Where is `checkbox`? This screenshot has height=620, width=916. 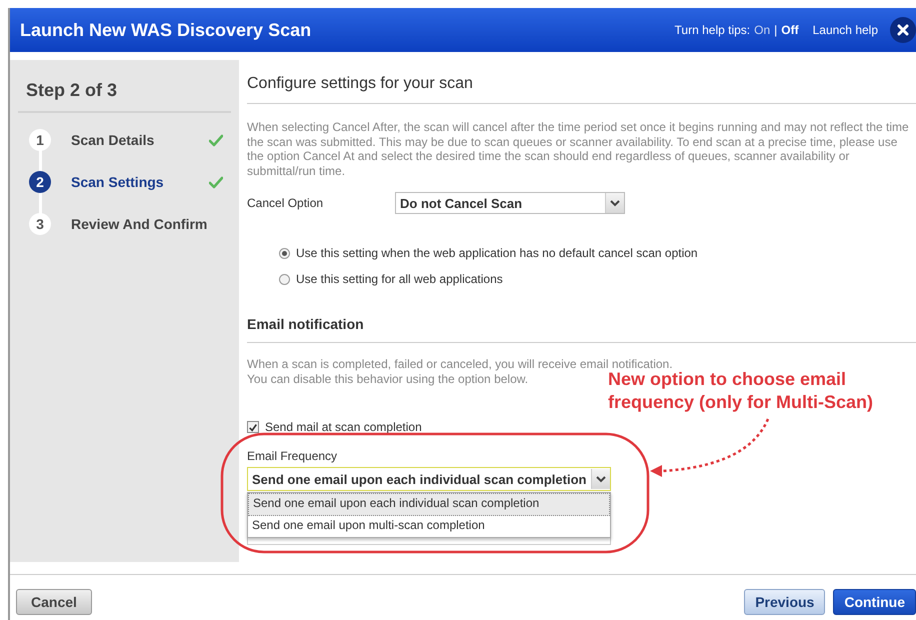 checkbox is located at coordinates (253, 427).